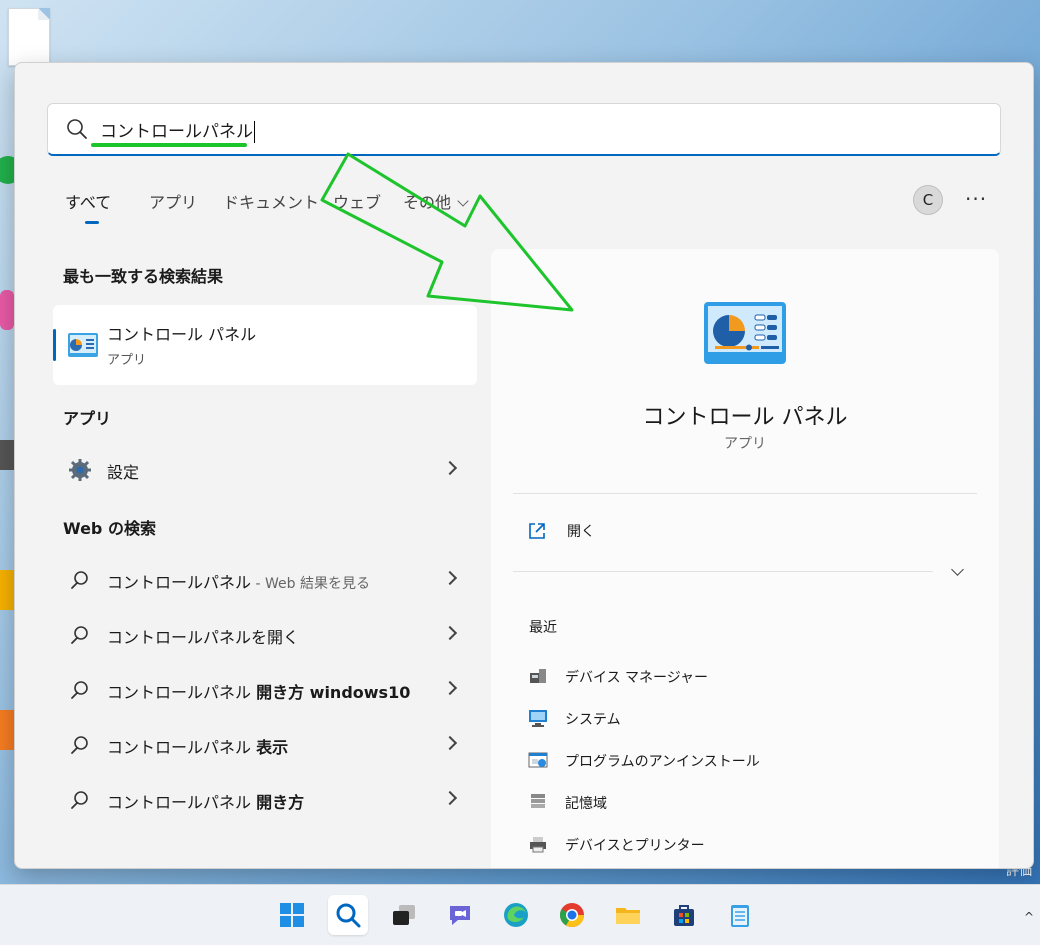 Image resolution: width=1040 pixels, height=945 pixels. I want to click on folder-icon, so click(628, 916).